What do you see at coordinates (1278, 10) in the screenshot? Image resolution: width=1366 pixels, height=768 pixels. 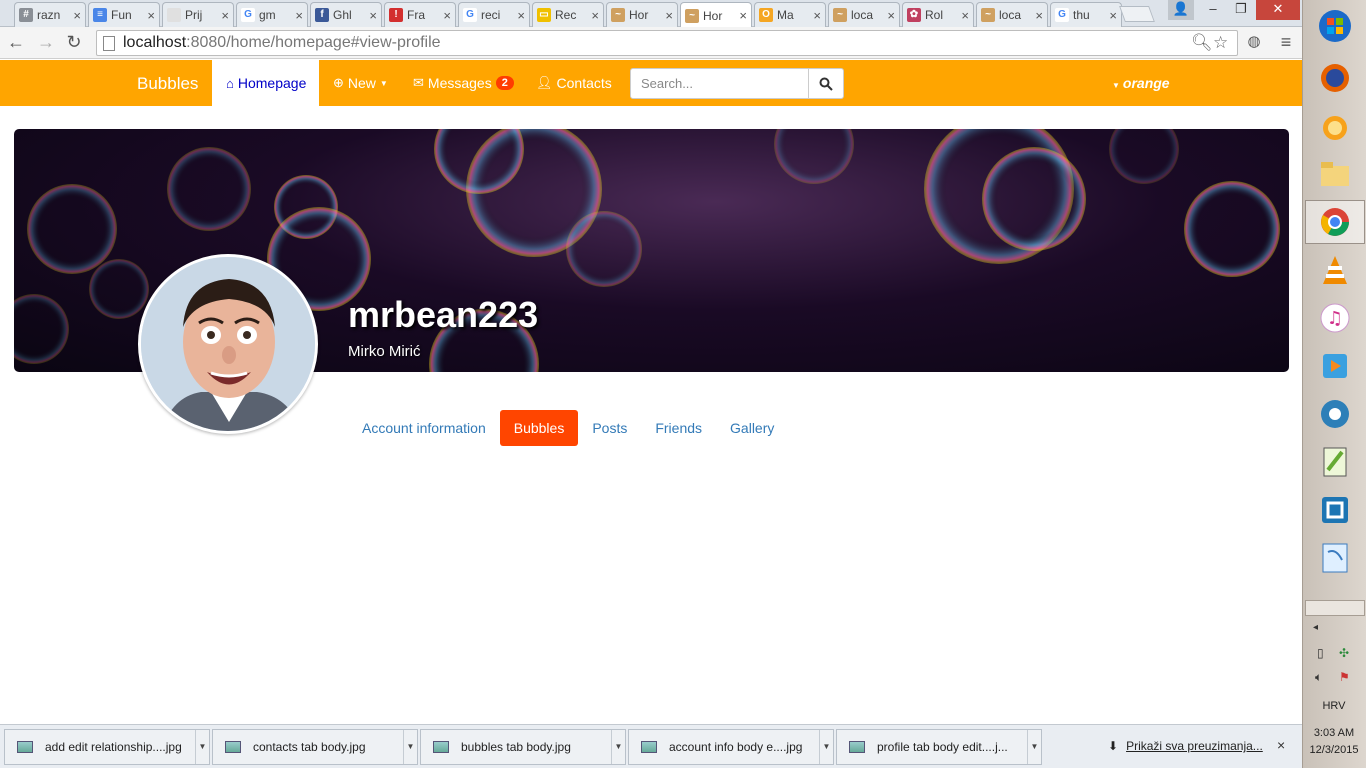 I see `close-window-button: ✕` at bounding box center [1278, 10].